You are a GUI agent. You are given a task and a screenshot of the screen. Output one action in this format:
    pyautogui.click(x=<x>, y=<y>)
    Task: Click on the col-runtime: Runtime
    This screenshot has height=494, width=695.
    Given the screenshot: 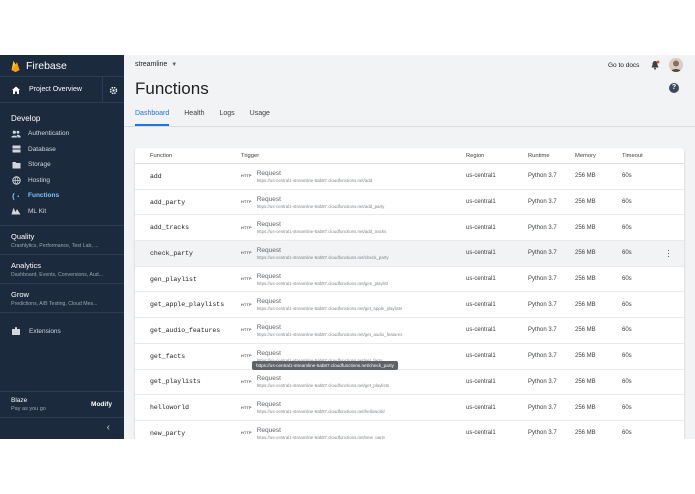 What is the action you would take?
    pyautogui.click(x=539, y=156)
    